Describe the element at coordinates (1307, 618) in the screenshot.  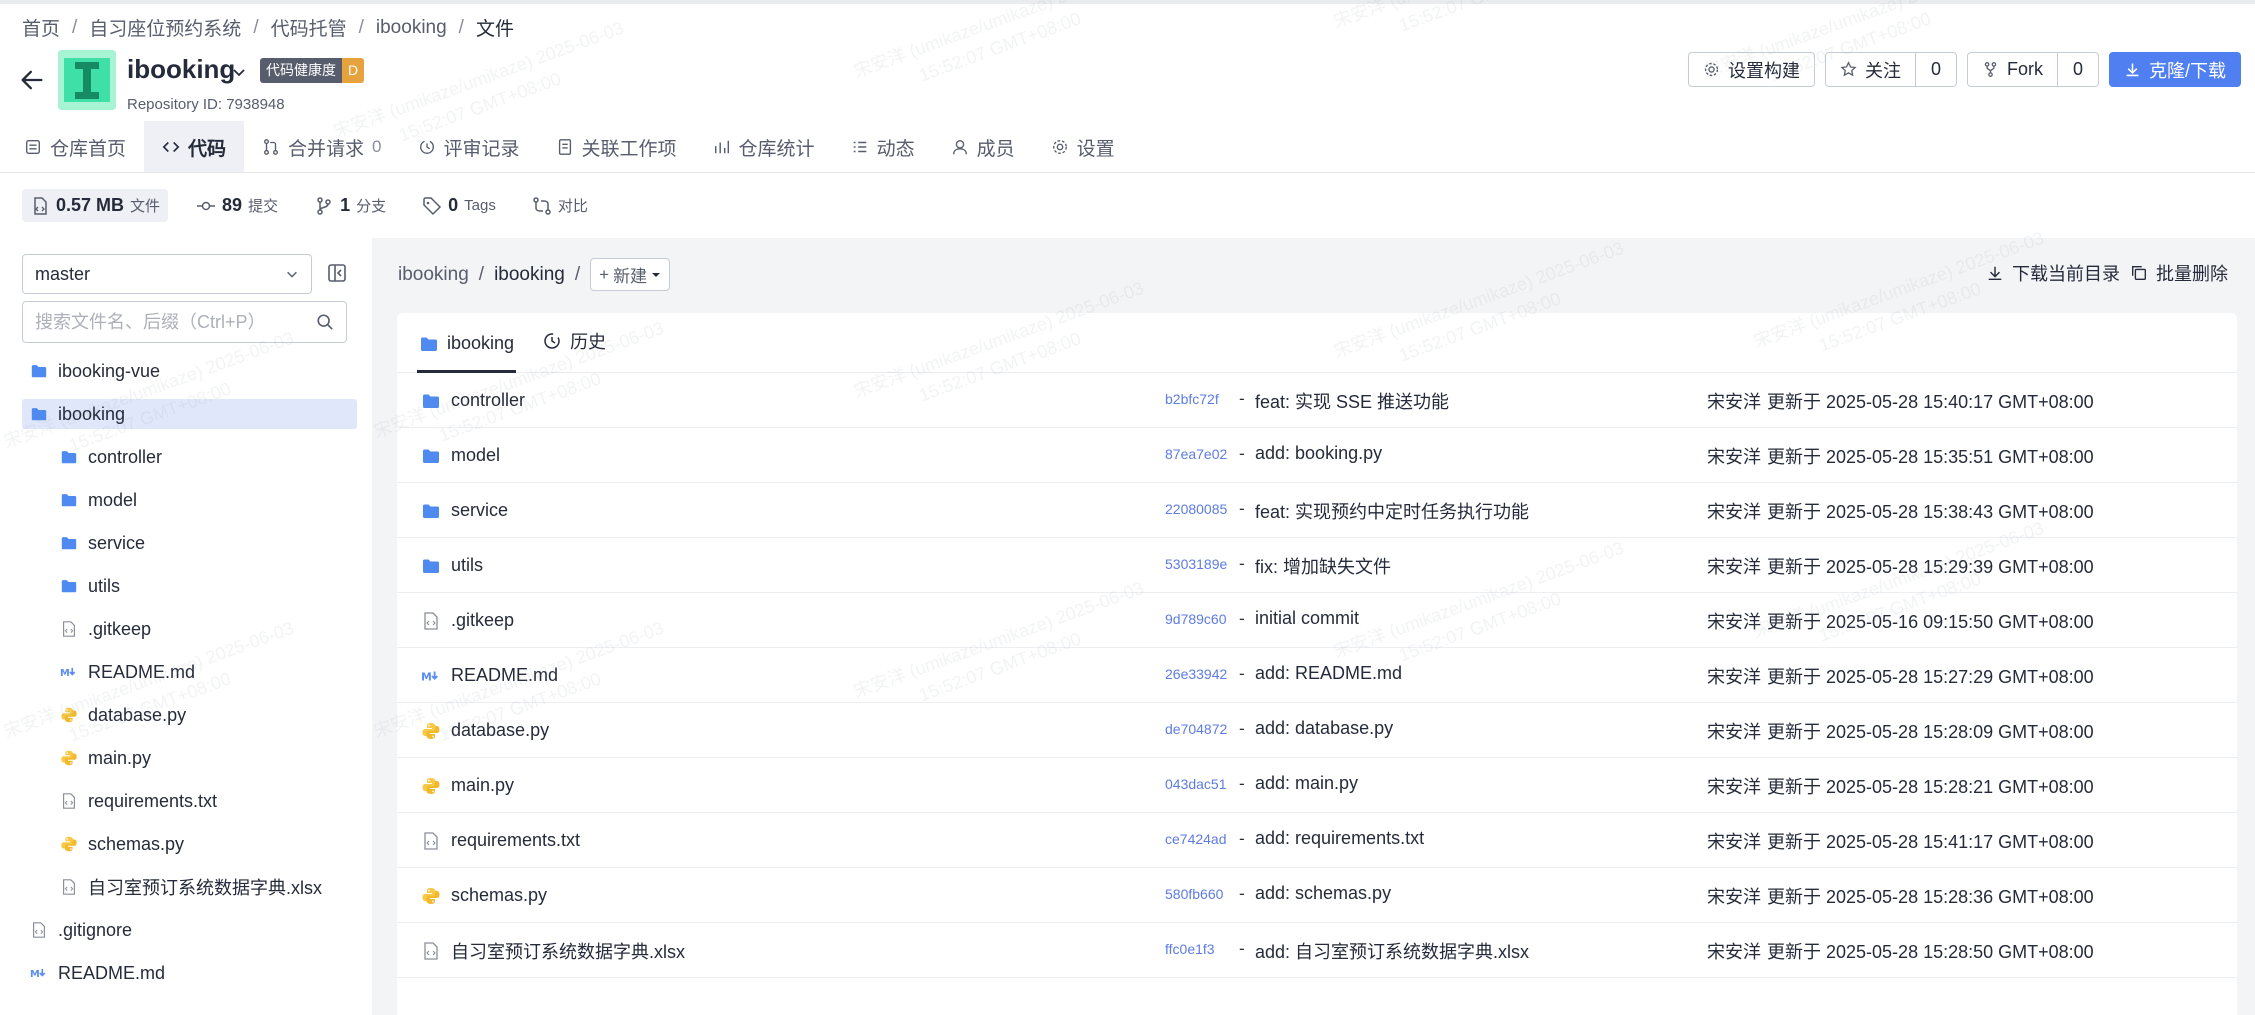
I see `commit-message: initial commit` at that location.